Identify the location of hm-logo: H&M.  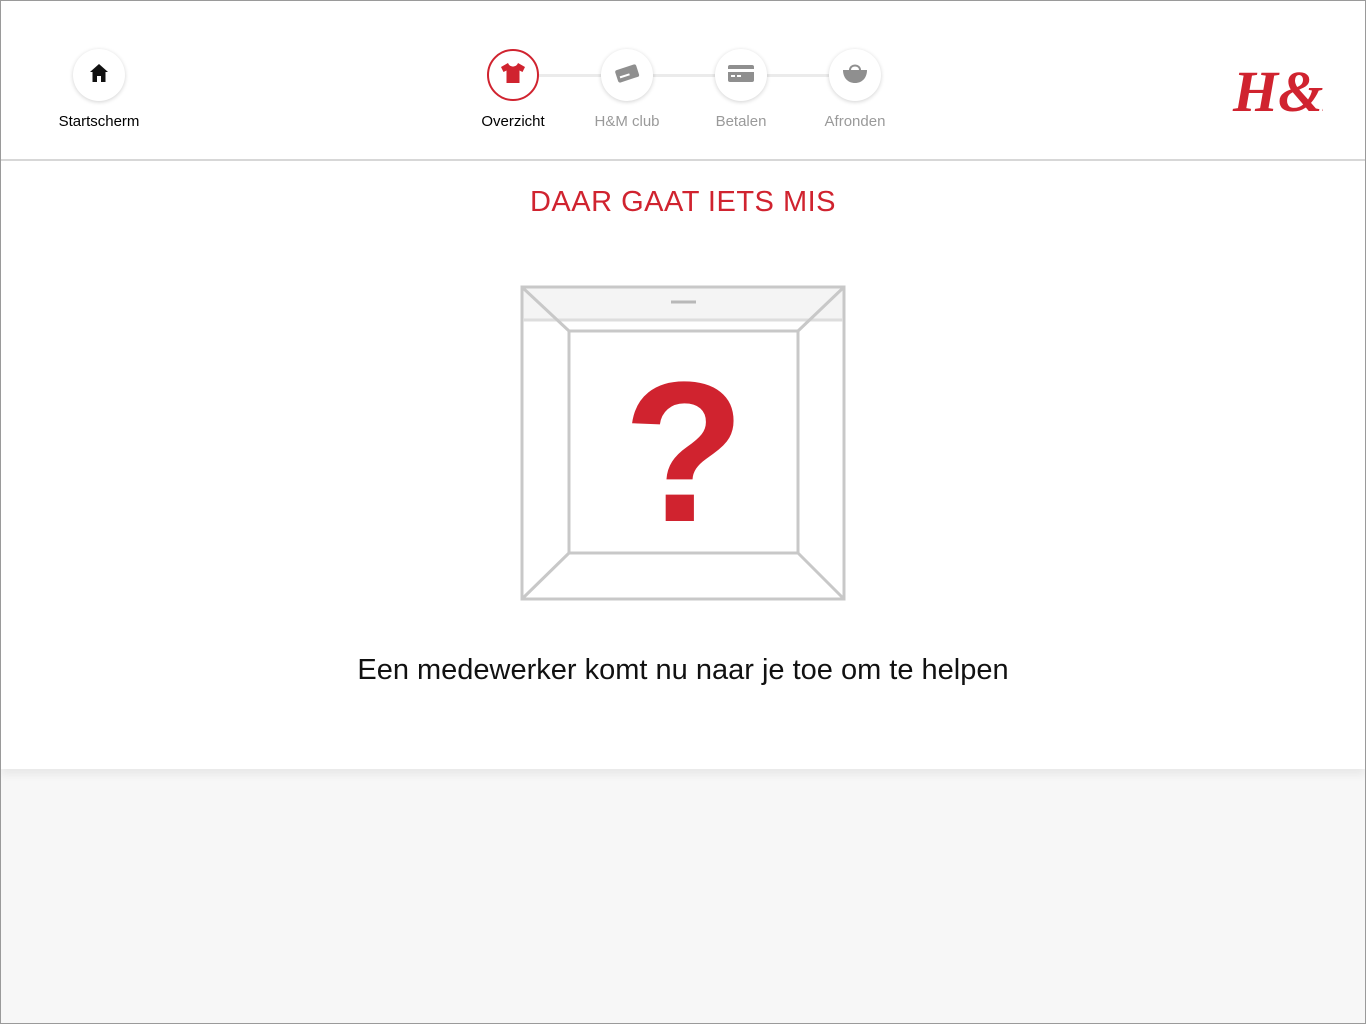
(1298, 88).